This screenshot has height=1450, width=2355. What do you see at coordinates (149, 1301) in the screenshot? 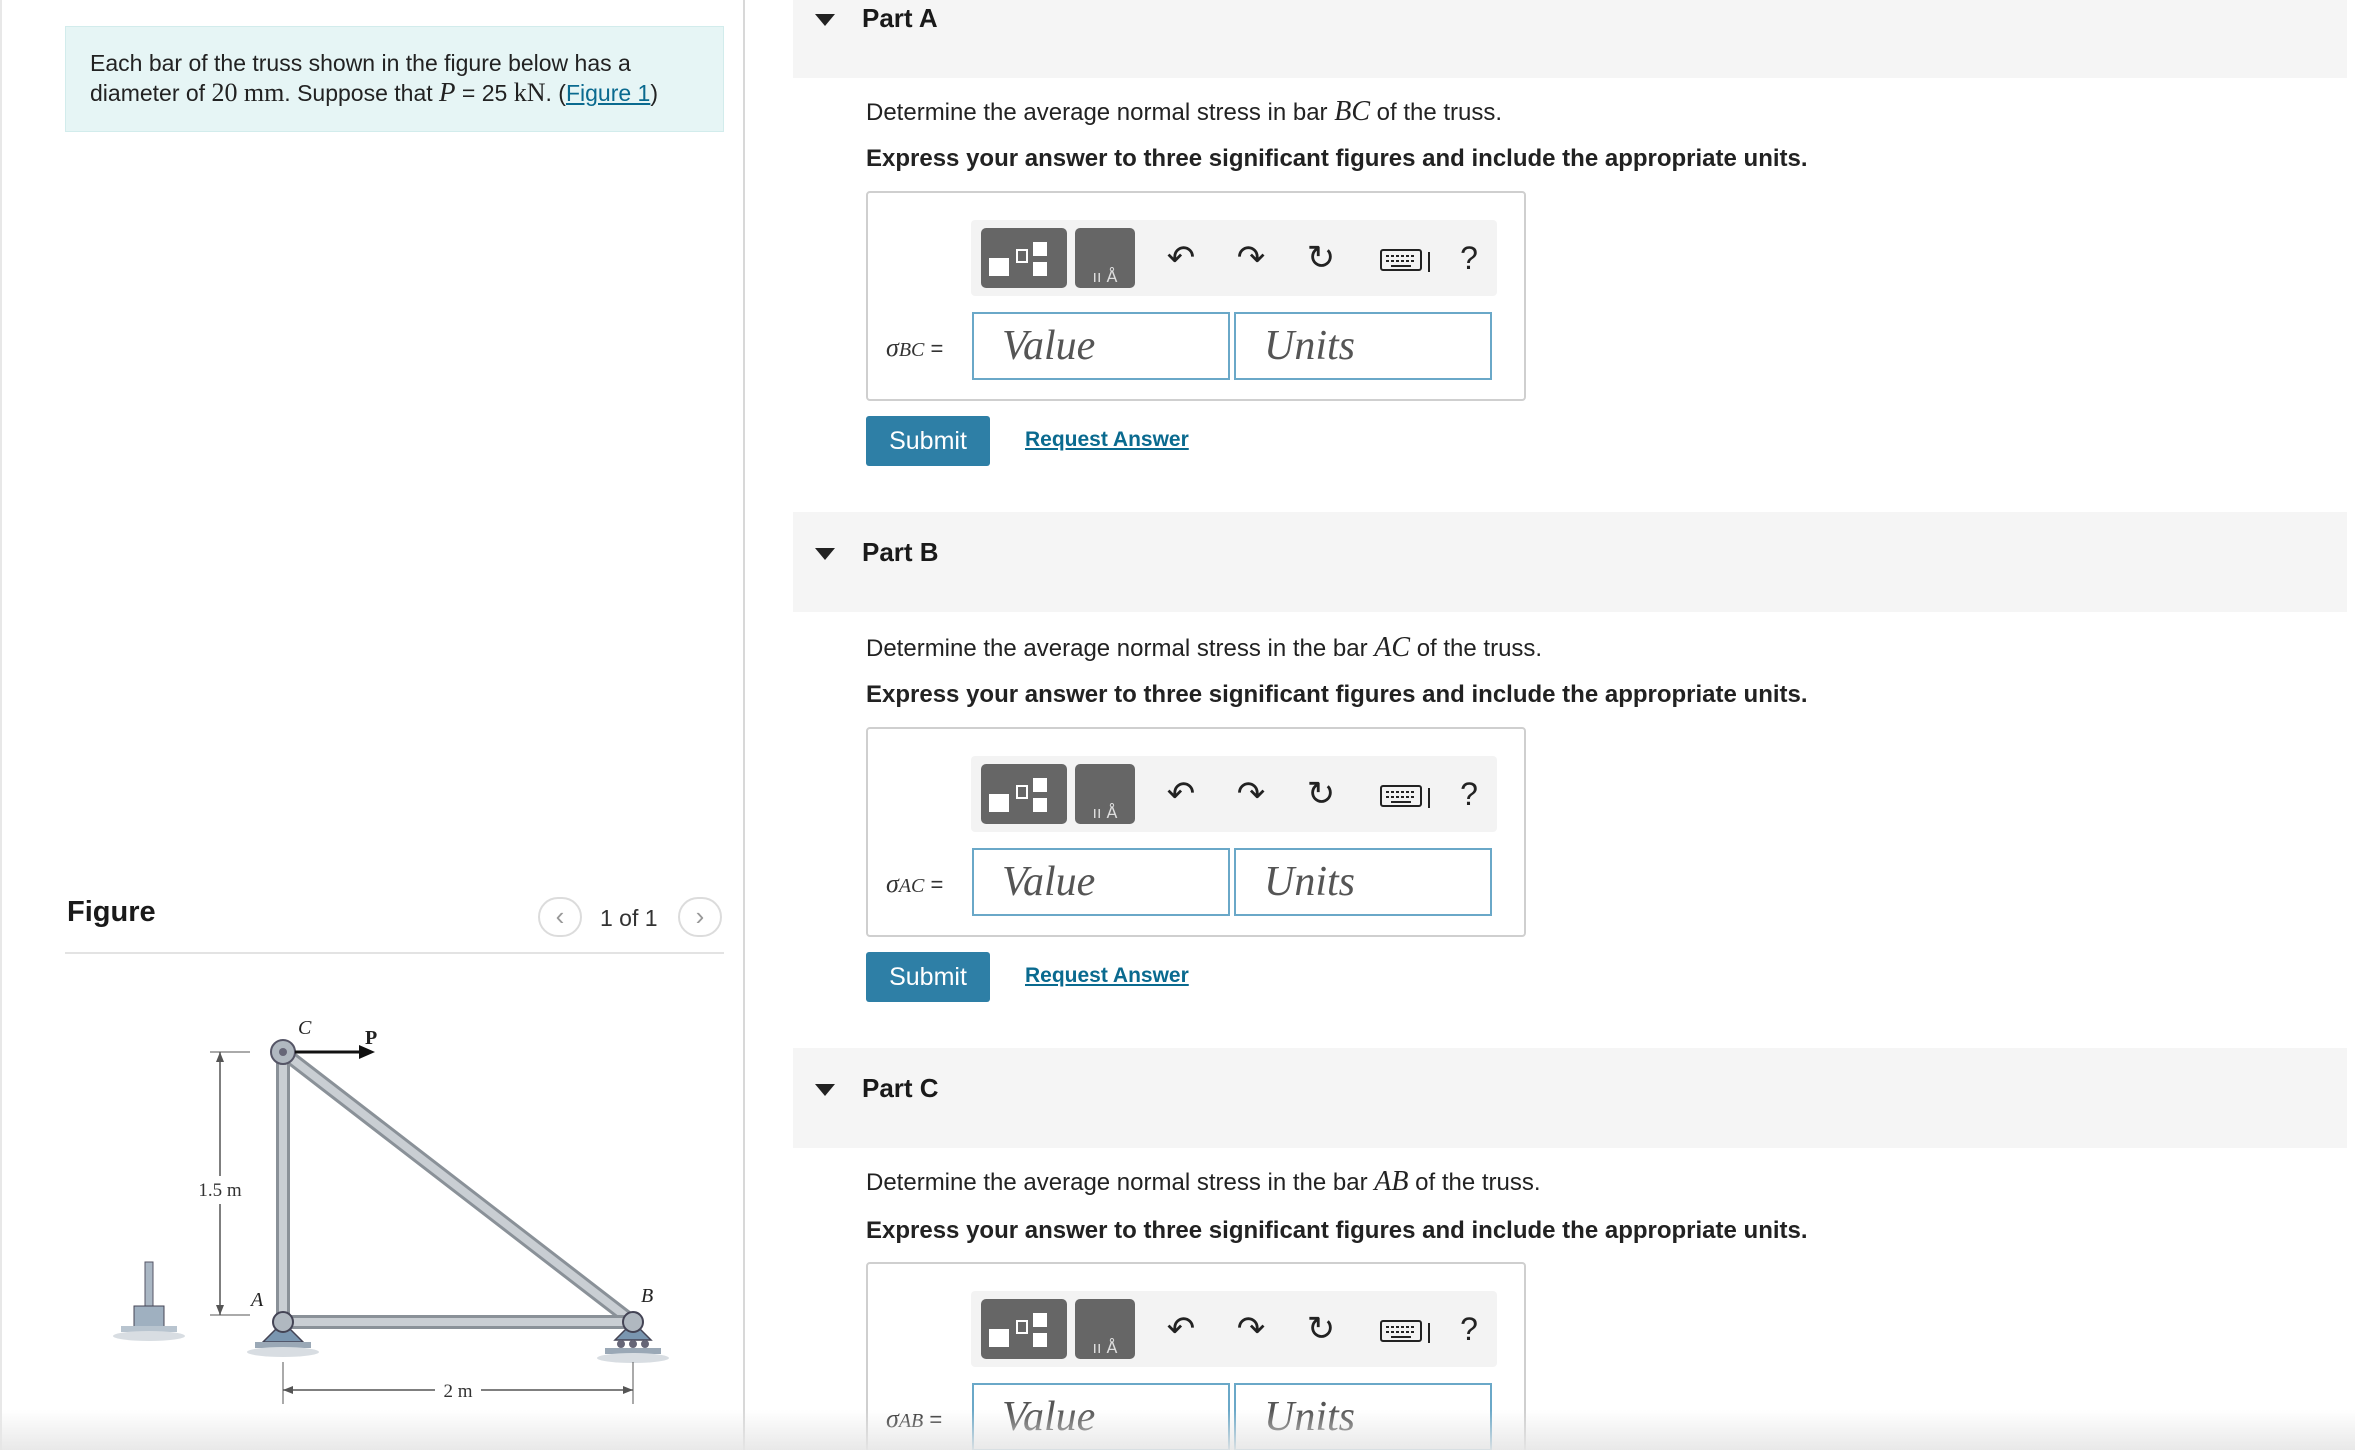
I see `wall-support` at bounding box center [149, 1301].